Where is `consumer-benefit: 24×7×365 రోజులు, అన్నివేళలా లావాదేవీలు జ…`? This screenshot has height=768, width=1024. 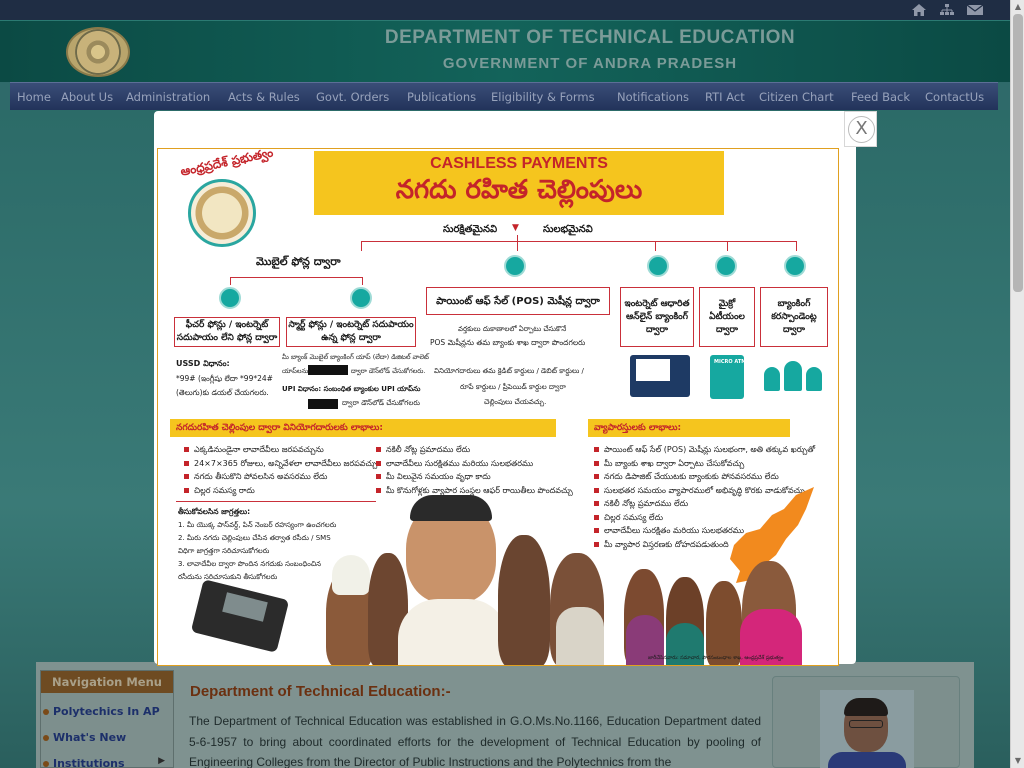 consumer-benefit: 24×7×365 రోజులు, అన్నివేళలా లావాదేవీలు జ… is located at coordinates (280, 464).